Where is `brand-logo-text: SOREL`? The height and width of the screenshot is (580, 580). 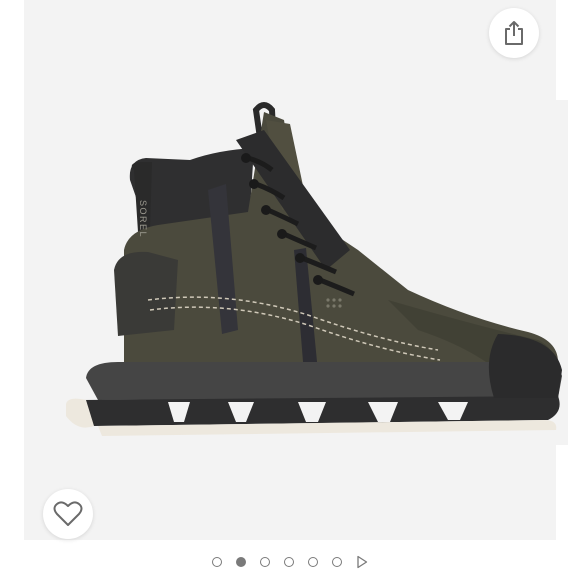 brand-logo-text: SOREL is located at coordinates (143, 219).